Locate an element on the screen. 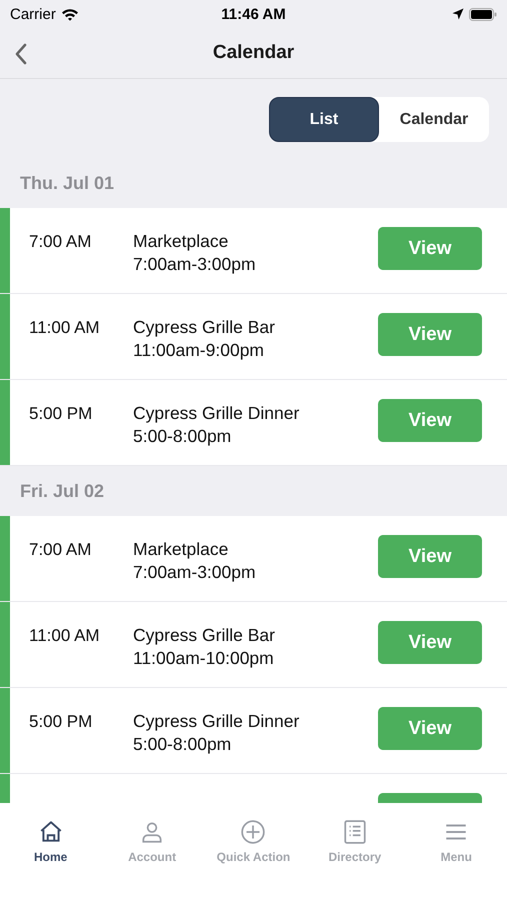 The width and height of the screenshot is (507, 900). view-tab: Calendar is located at coordinates (434, 119).